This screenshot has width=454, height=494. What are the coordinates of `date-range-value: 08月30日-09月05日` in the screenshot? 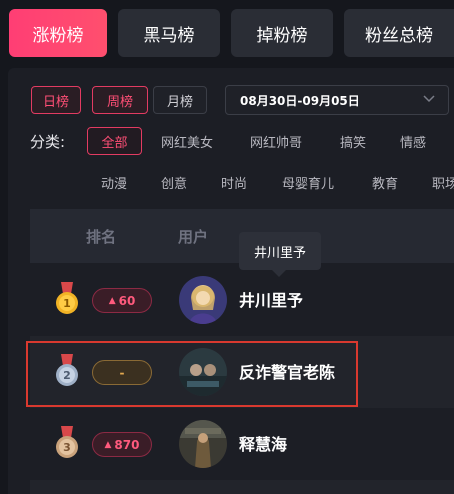 It's located at (300, 100).